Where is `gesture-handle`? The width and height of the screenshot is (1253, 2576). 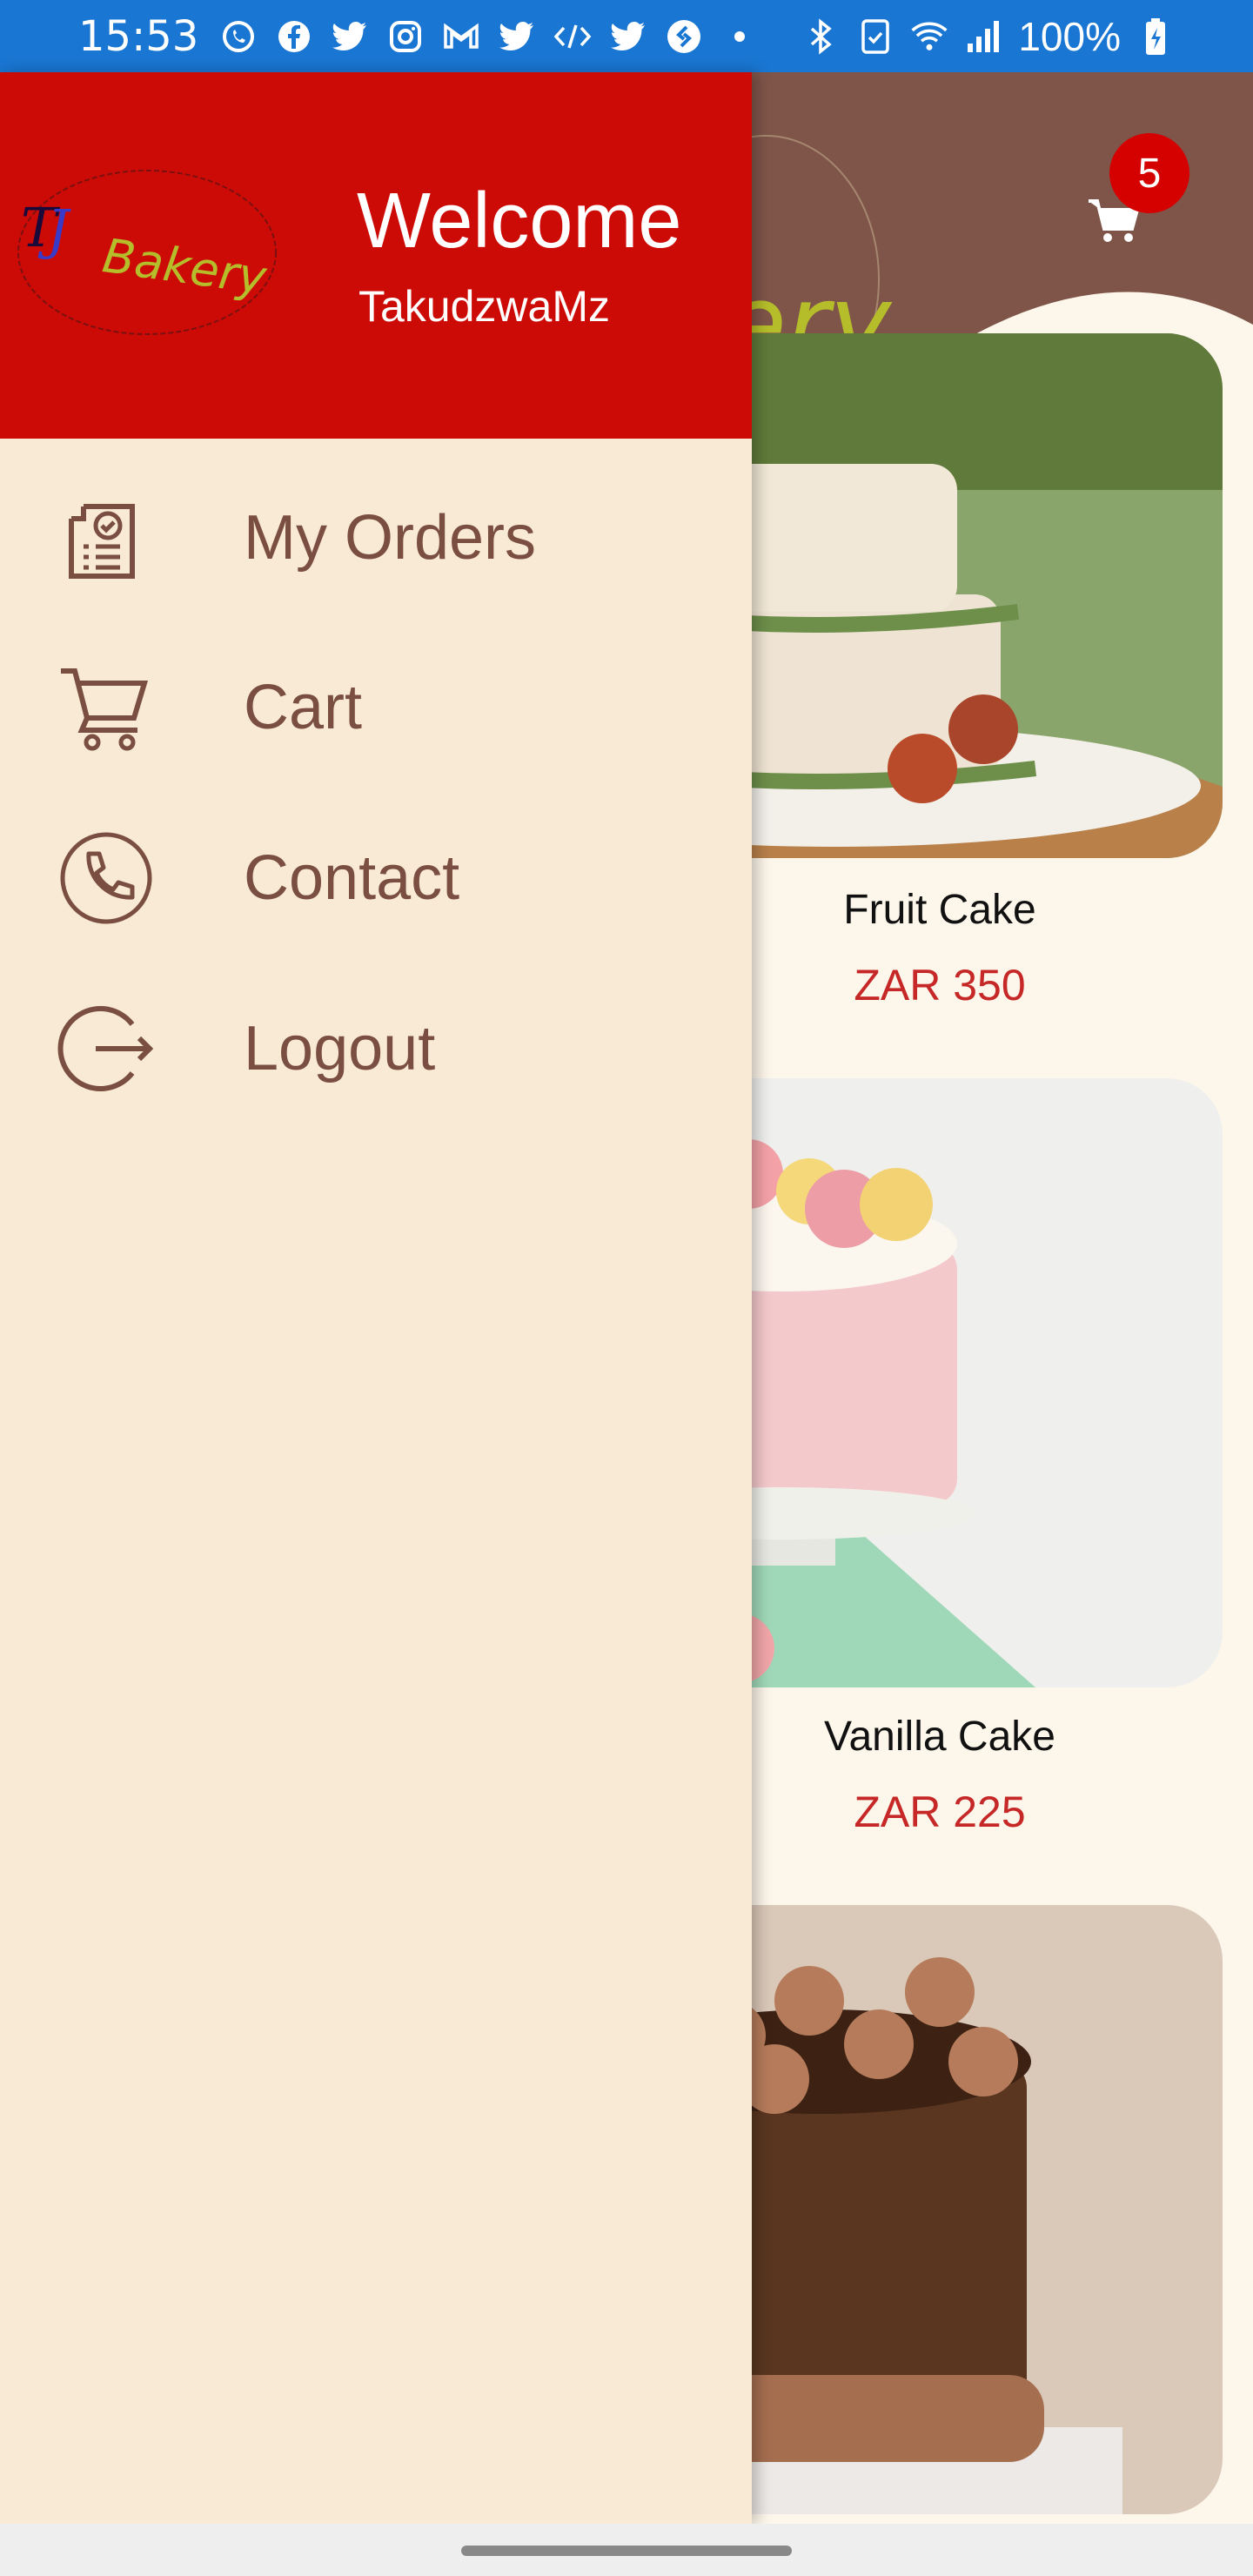 gesture-handle is located at coordinates (626, 2551).